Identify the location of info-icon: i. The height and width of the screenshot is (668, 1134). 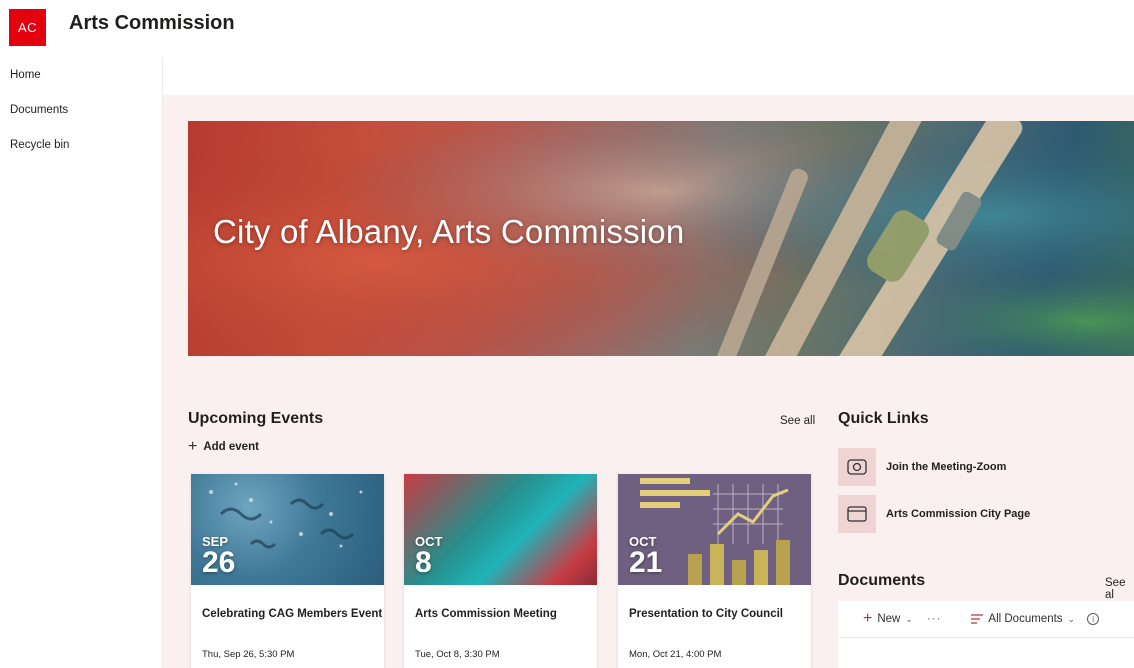
(1093, 619).